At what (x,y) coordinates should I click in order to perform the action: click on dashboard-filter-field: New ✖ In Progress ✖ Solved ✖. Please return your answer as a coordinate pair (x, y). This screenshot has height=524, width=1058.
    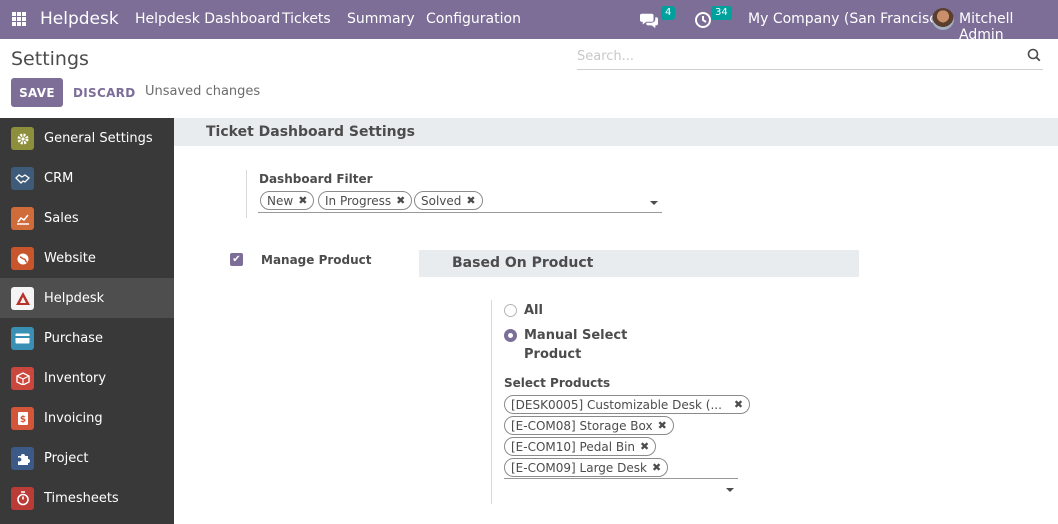
    Looking at the image, I should click on (460, 201).